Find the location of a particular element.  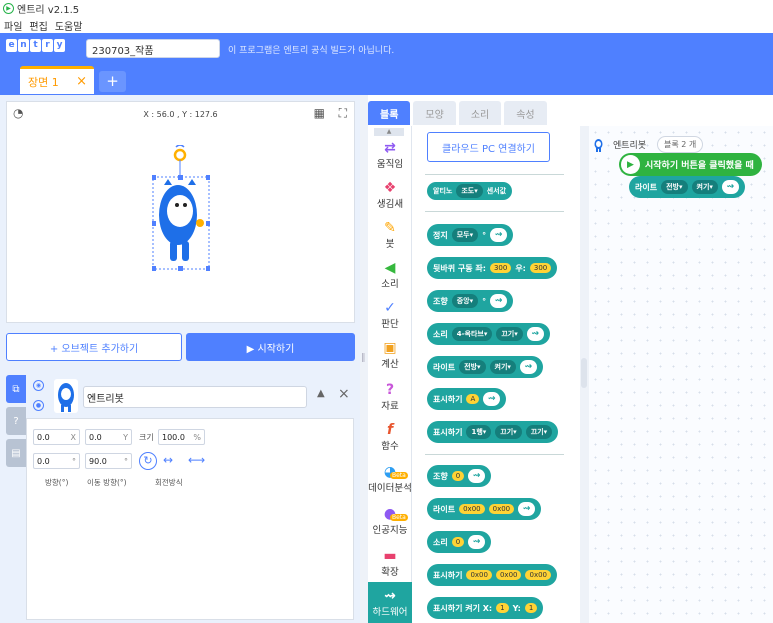

cloud-pc-connect-button: 클라우드 PC 연결하기 is located at coordinates (488, 147).